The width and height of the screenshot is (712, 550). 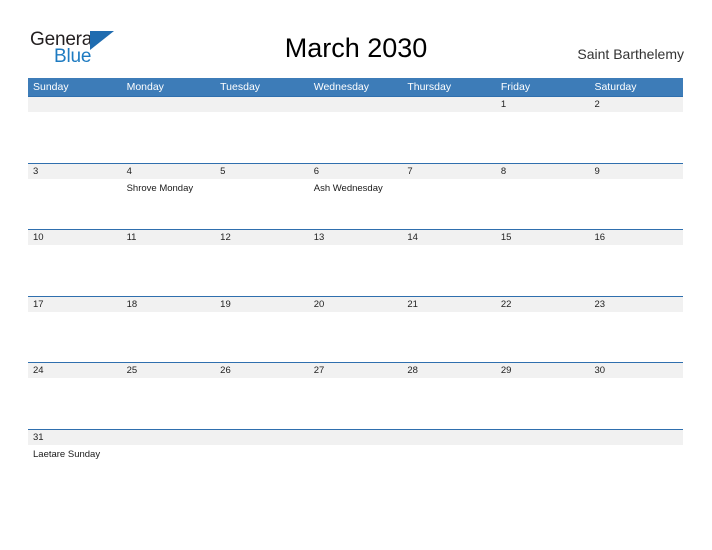 What do you see at coordinates (262, 304) in the screenshot?
I see `day-number: 19` at bounding box center [262, 304].